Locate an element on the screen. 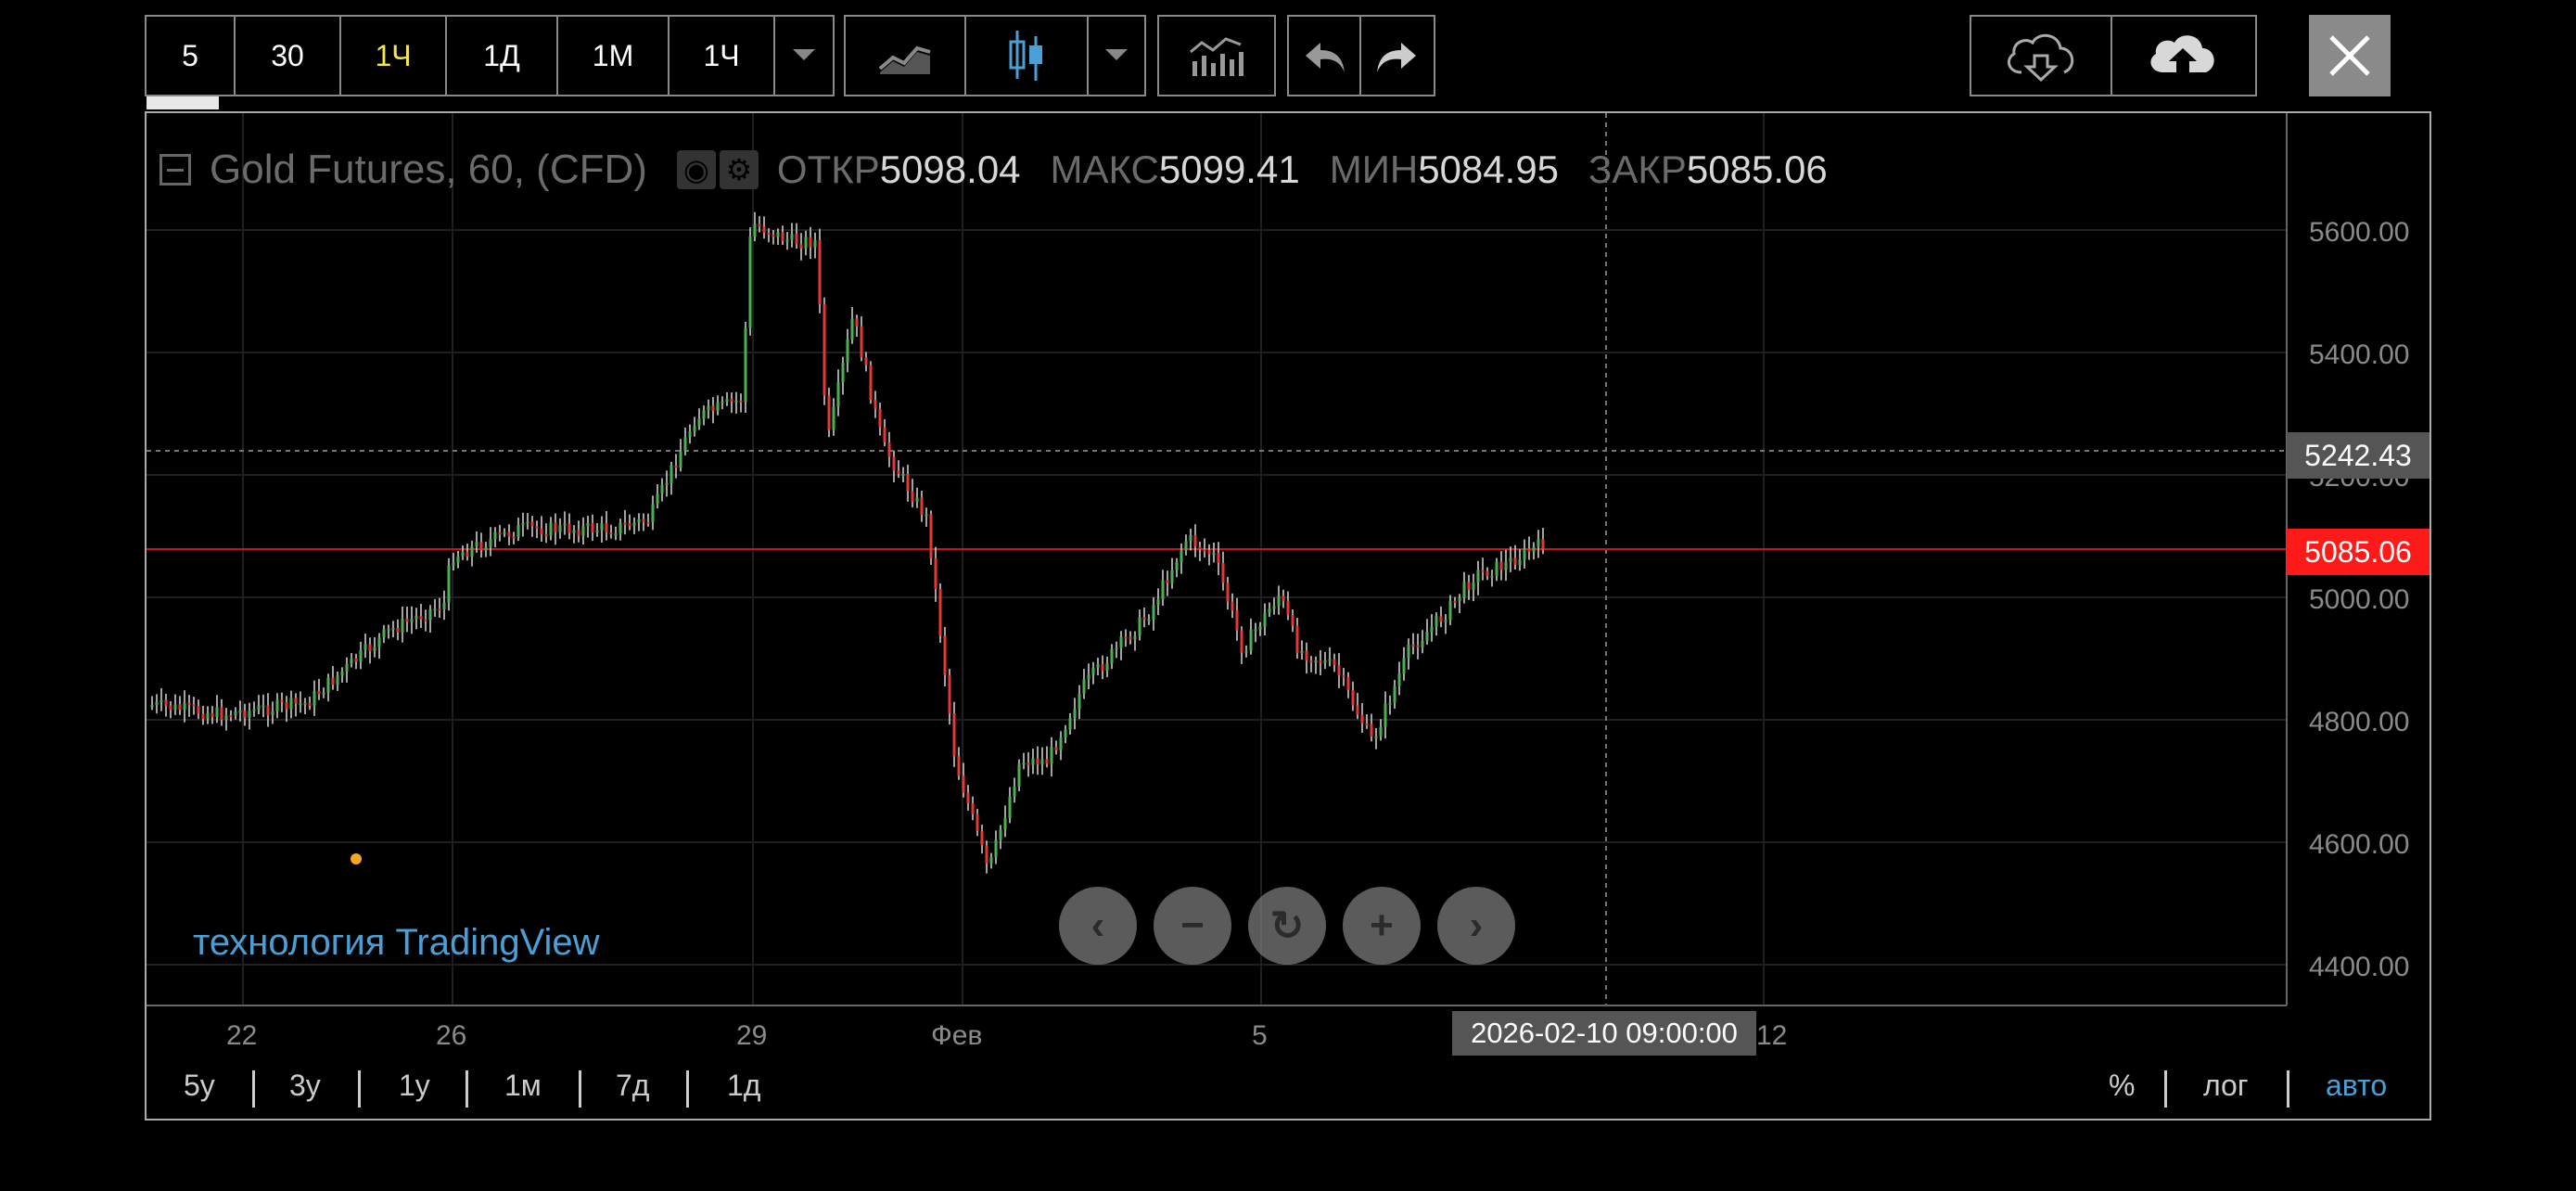 This screenshot has width=2576, height=1191. range-1m: 1м is located at coordinates (523, 1086).